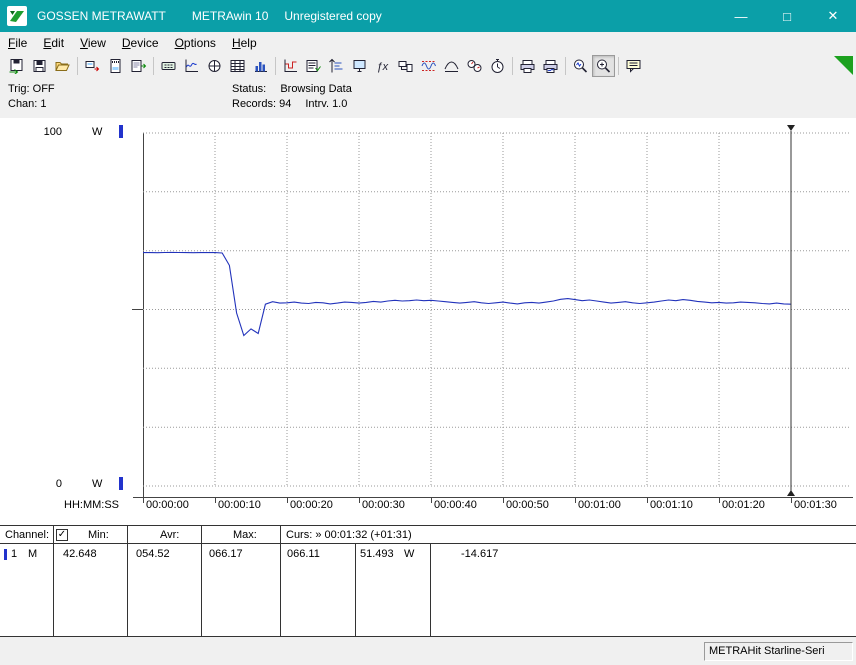 The image size is (856, 665). What do you see at coordinates (195, 43) in the screenshot?
I see `menu-options: Options` at bounding box center [195, 43].